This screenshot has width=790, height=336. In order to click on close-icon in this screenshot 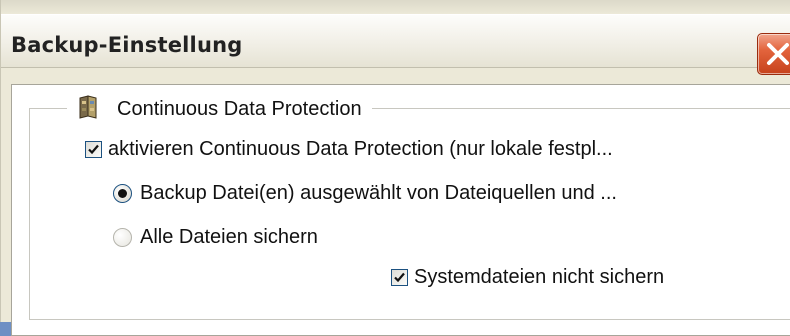, I will do `click(778, 54)`.